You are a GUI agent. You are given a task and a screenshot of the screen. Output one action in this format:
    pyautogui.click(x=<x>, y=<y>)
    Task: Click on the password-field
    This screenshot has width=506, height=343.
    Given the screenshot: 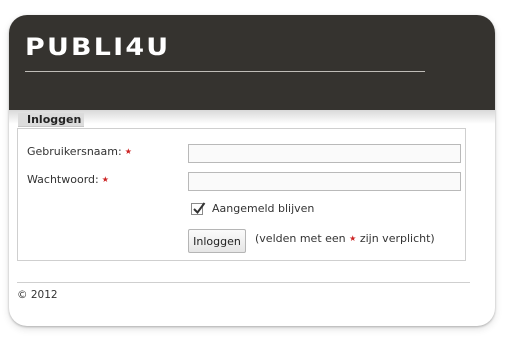 What is the action you would take?
    pyautogui.click(x=324, y=181)
    